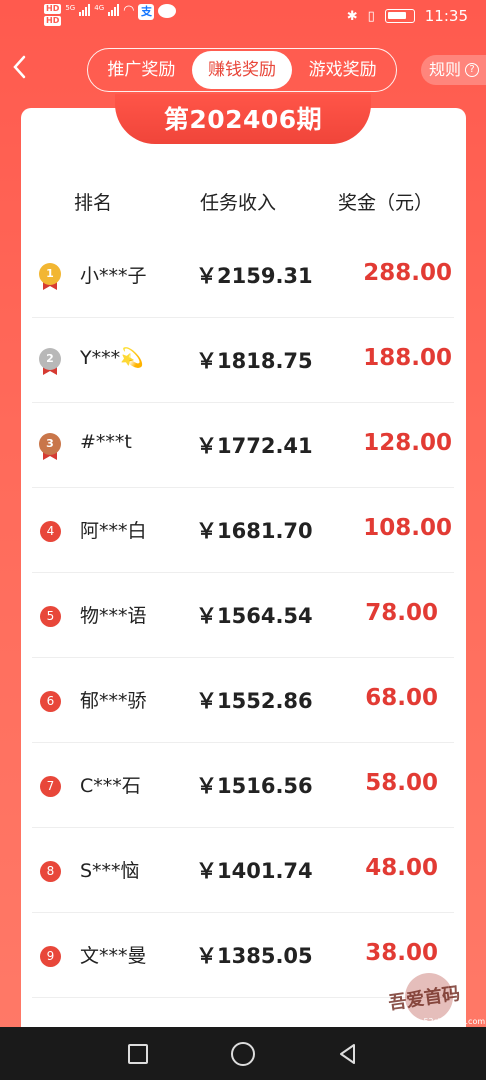 This screenshot has height=1080, width=486. I want to click on home-button, so click(243, 1054).